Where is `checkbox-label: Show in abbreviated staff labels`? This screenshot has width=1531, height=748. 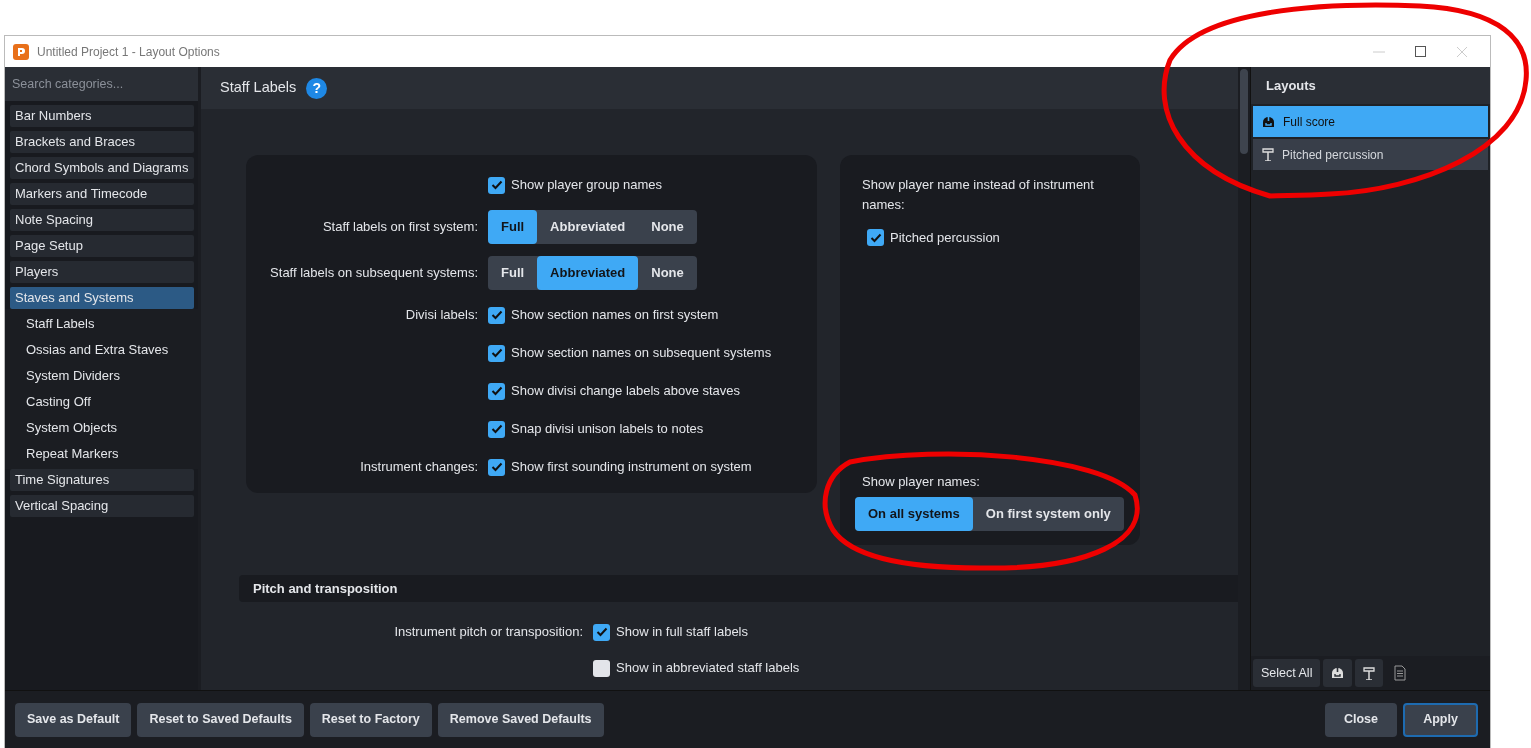 checkbox-label: Show in abbreviated staff labels is located at coordinates (708, 668).